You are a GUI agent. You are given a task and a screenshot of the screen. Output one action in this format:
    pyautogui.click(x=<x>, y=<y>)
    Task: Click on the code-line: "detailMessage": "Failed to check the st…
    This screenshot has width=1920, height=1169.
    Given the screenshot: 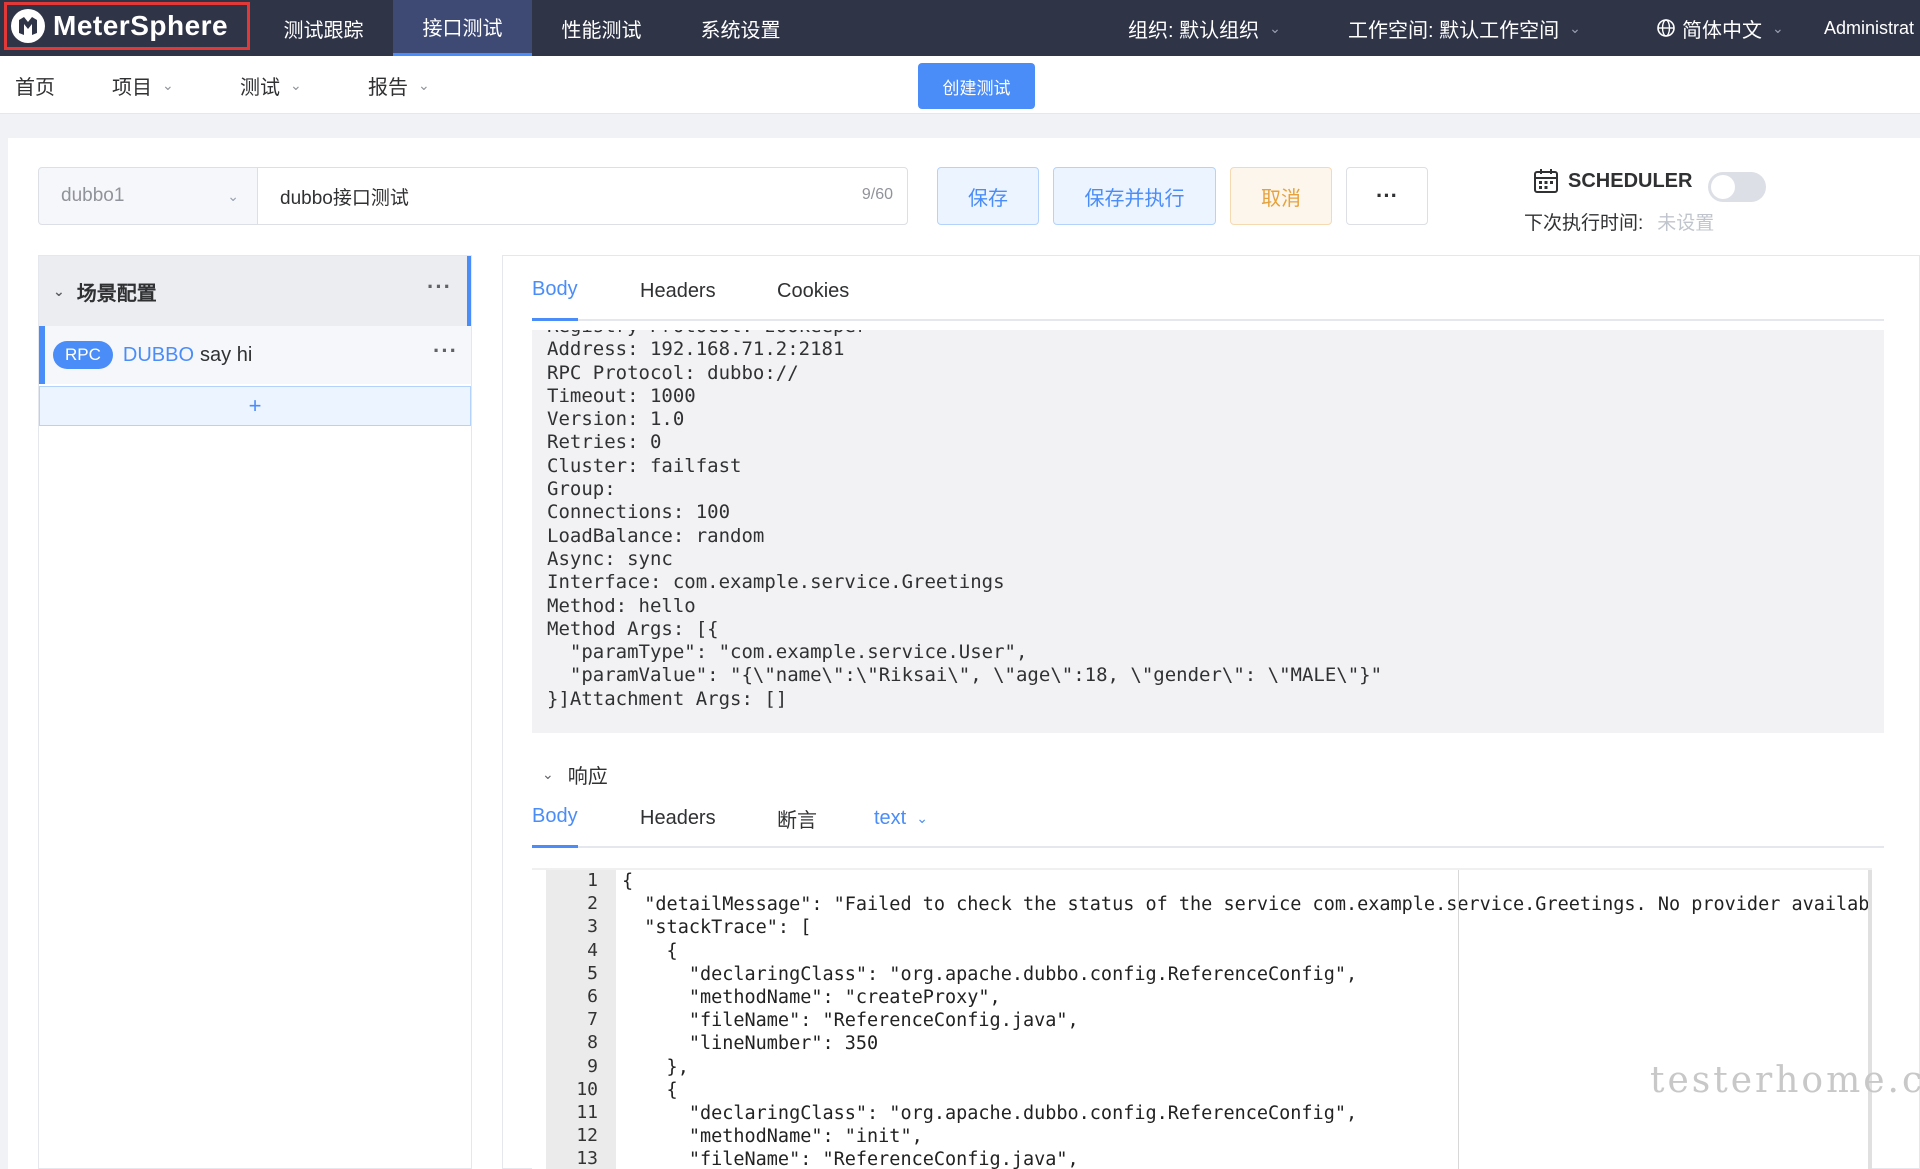 What is the action you would take?
    pyautogui.click(x=1247, y=905)
    